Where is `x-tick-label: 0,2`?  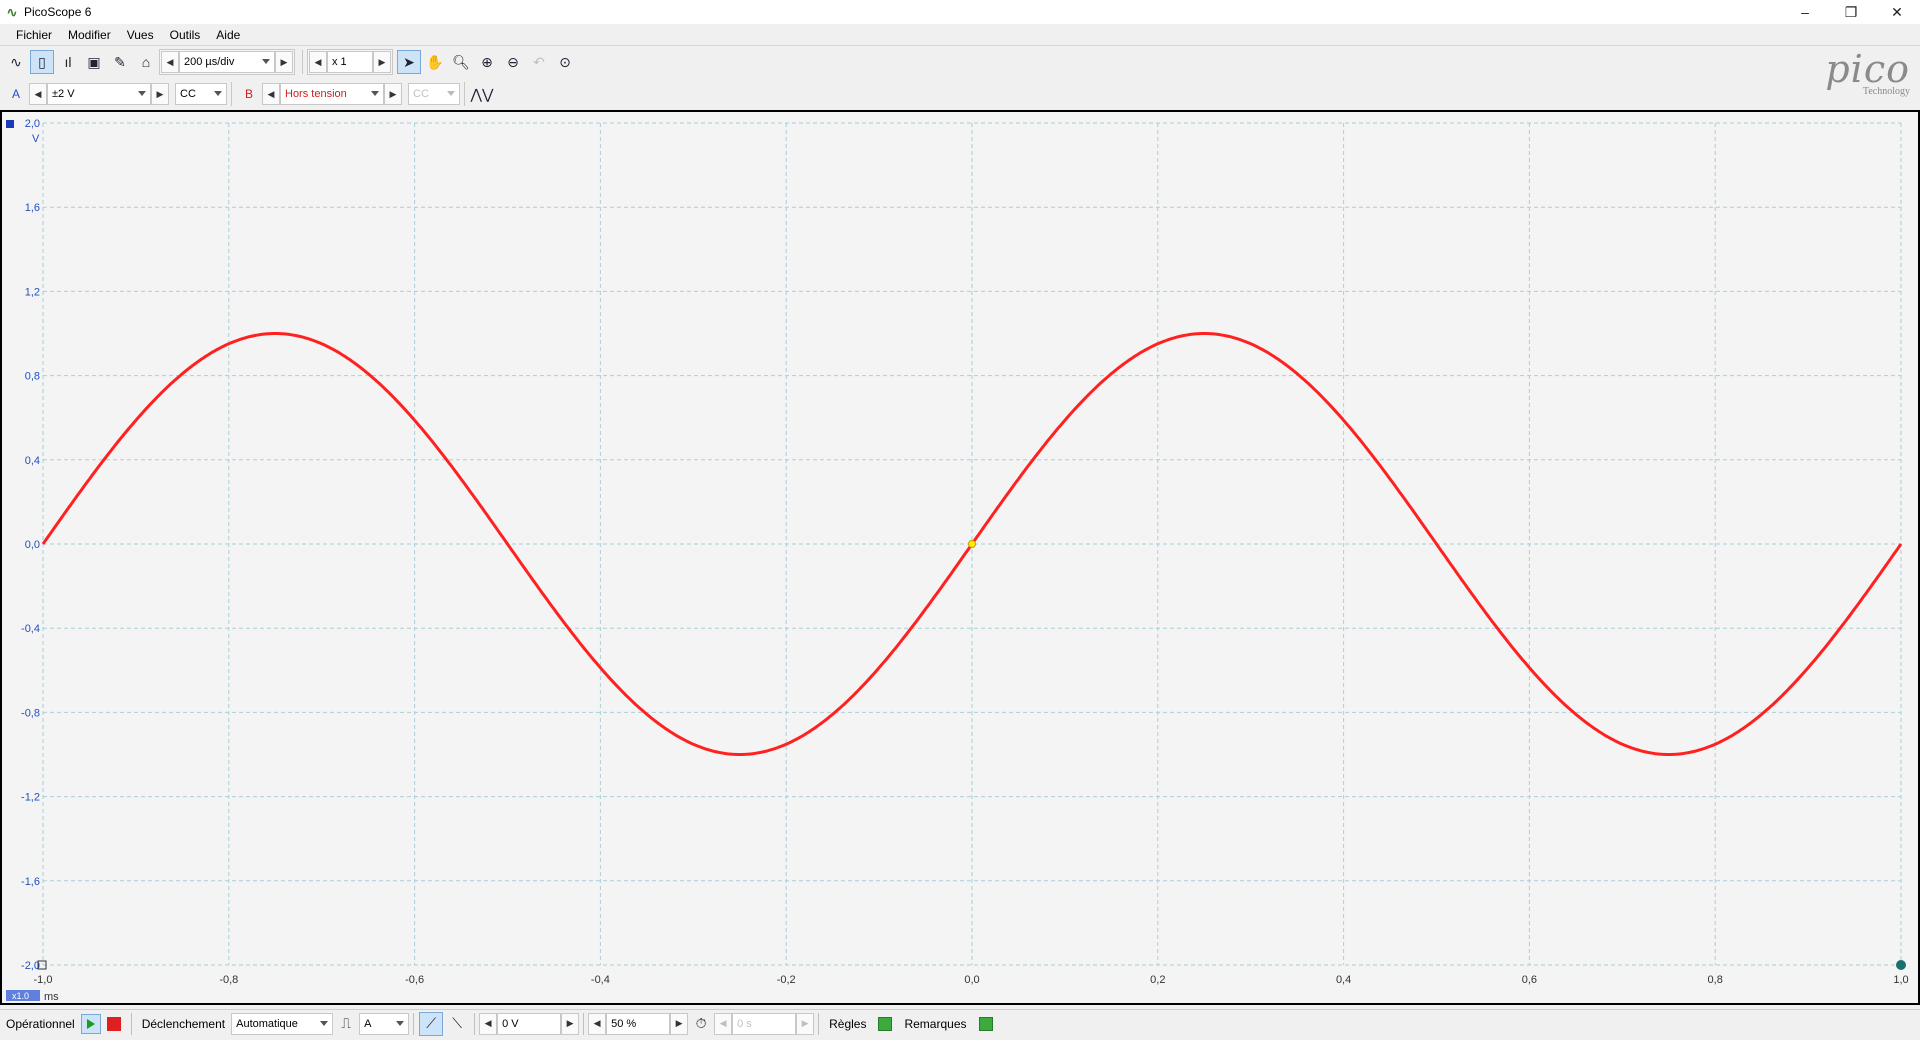 x-tick-label: 0,2 is located at coordinates (1157, 980).